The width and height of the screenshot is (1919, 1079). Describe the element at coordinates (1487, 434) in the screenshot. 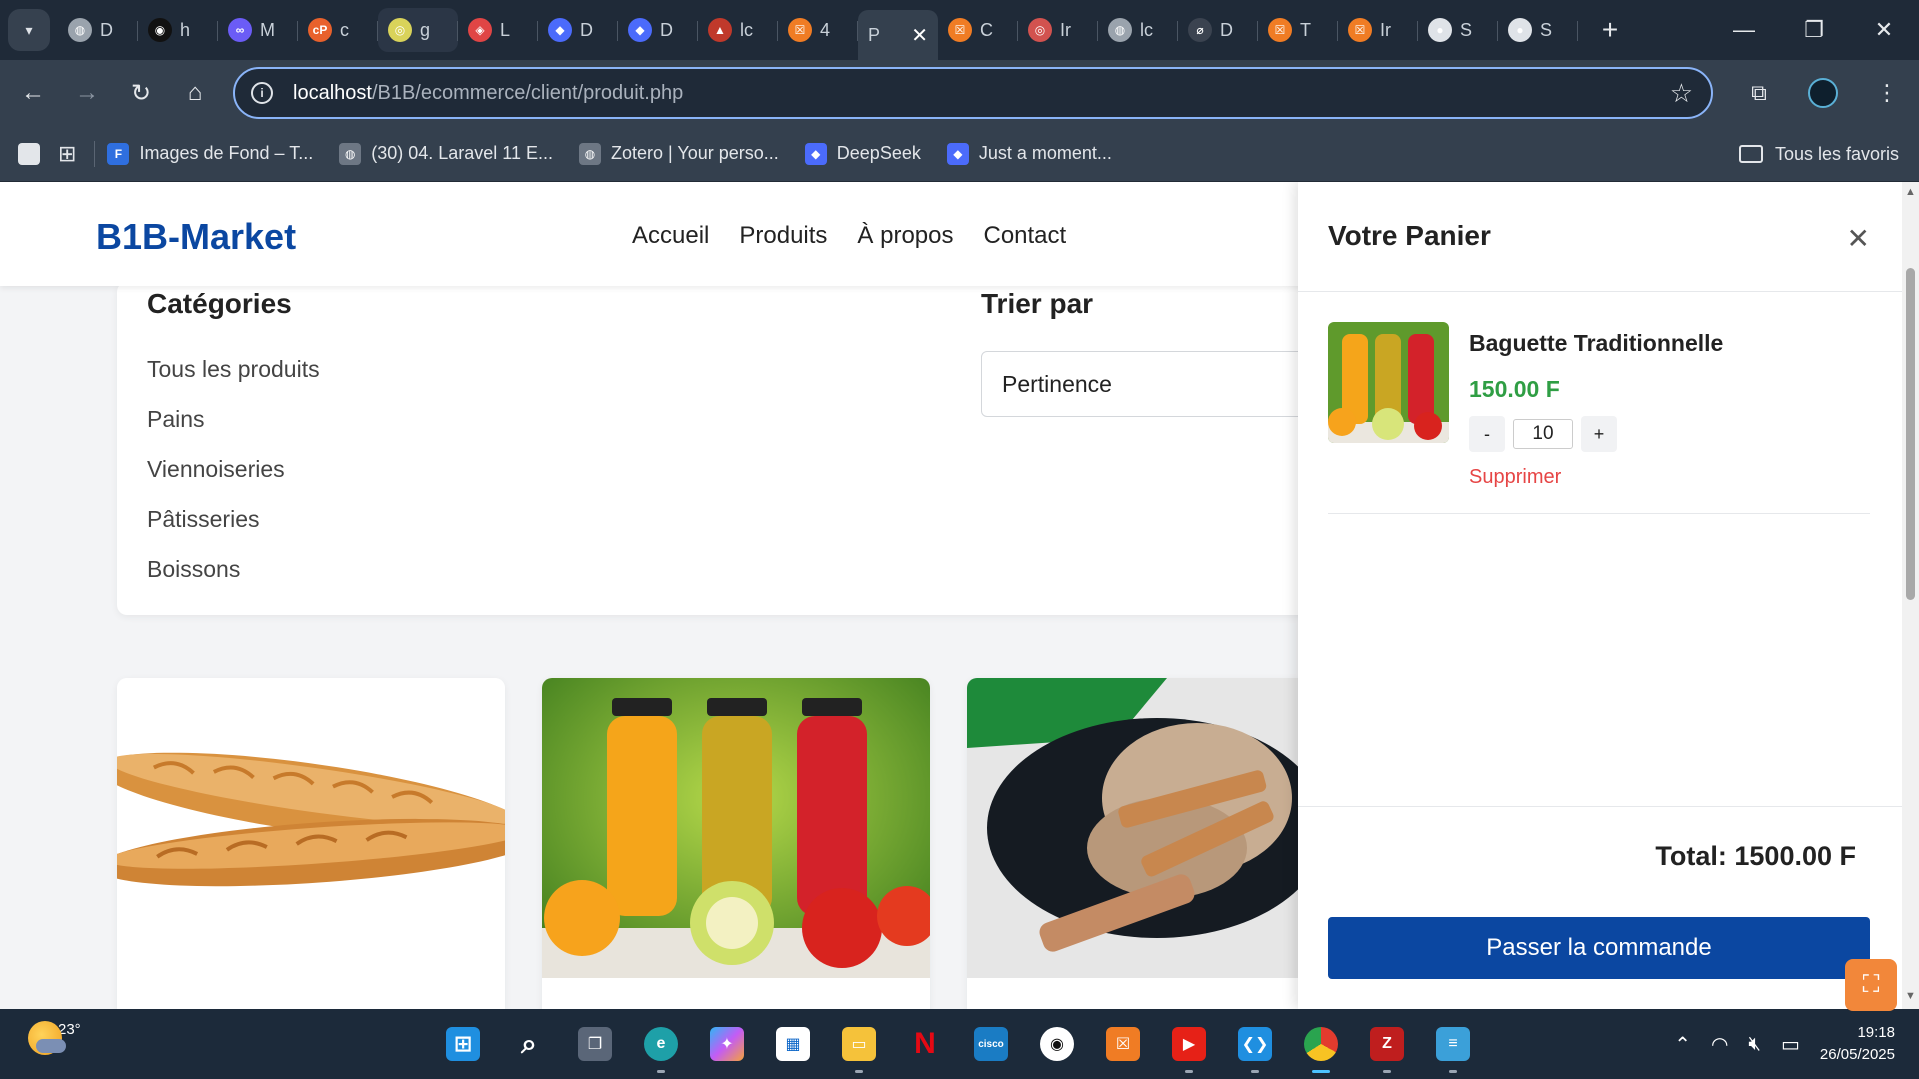

I see `decrease-quantity-button: -` at that location.